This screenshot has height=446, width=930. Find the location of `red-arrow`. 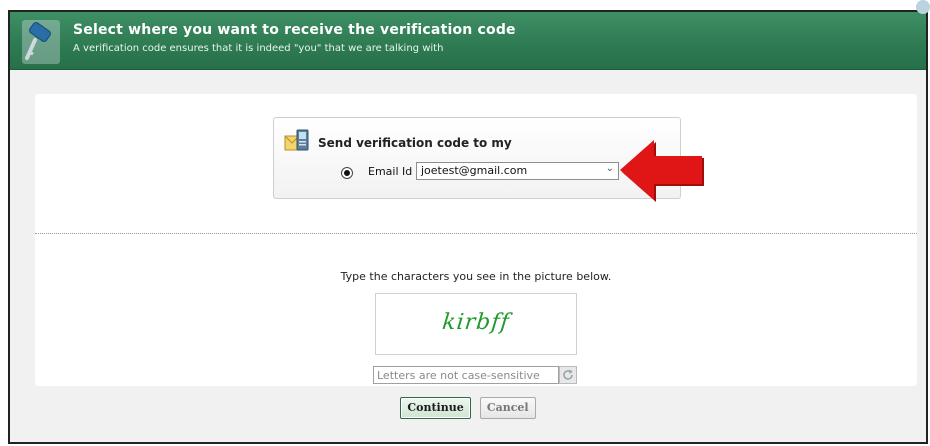

red-arrow is located at coordinates (662, 171).